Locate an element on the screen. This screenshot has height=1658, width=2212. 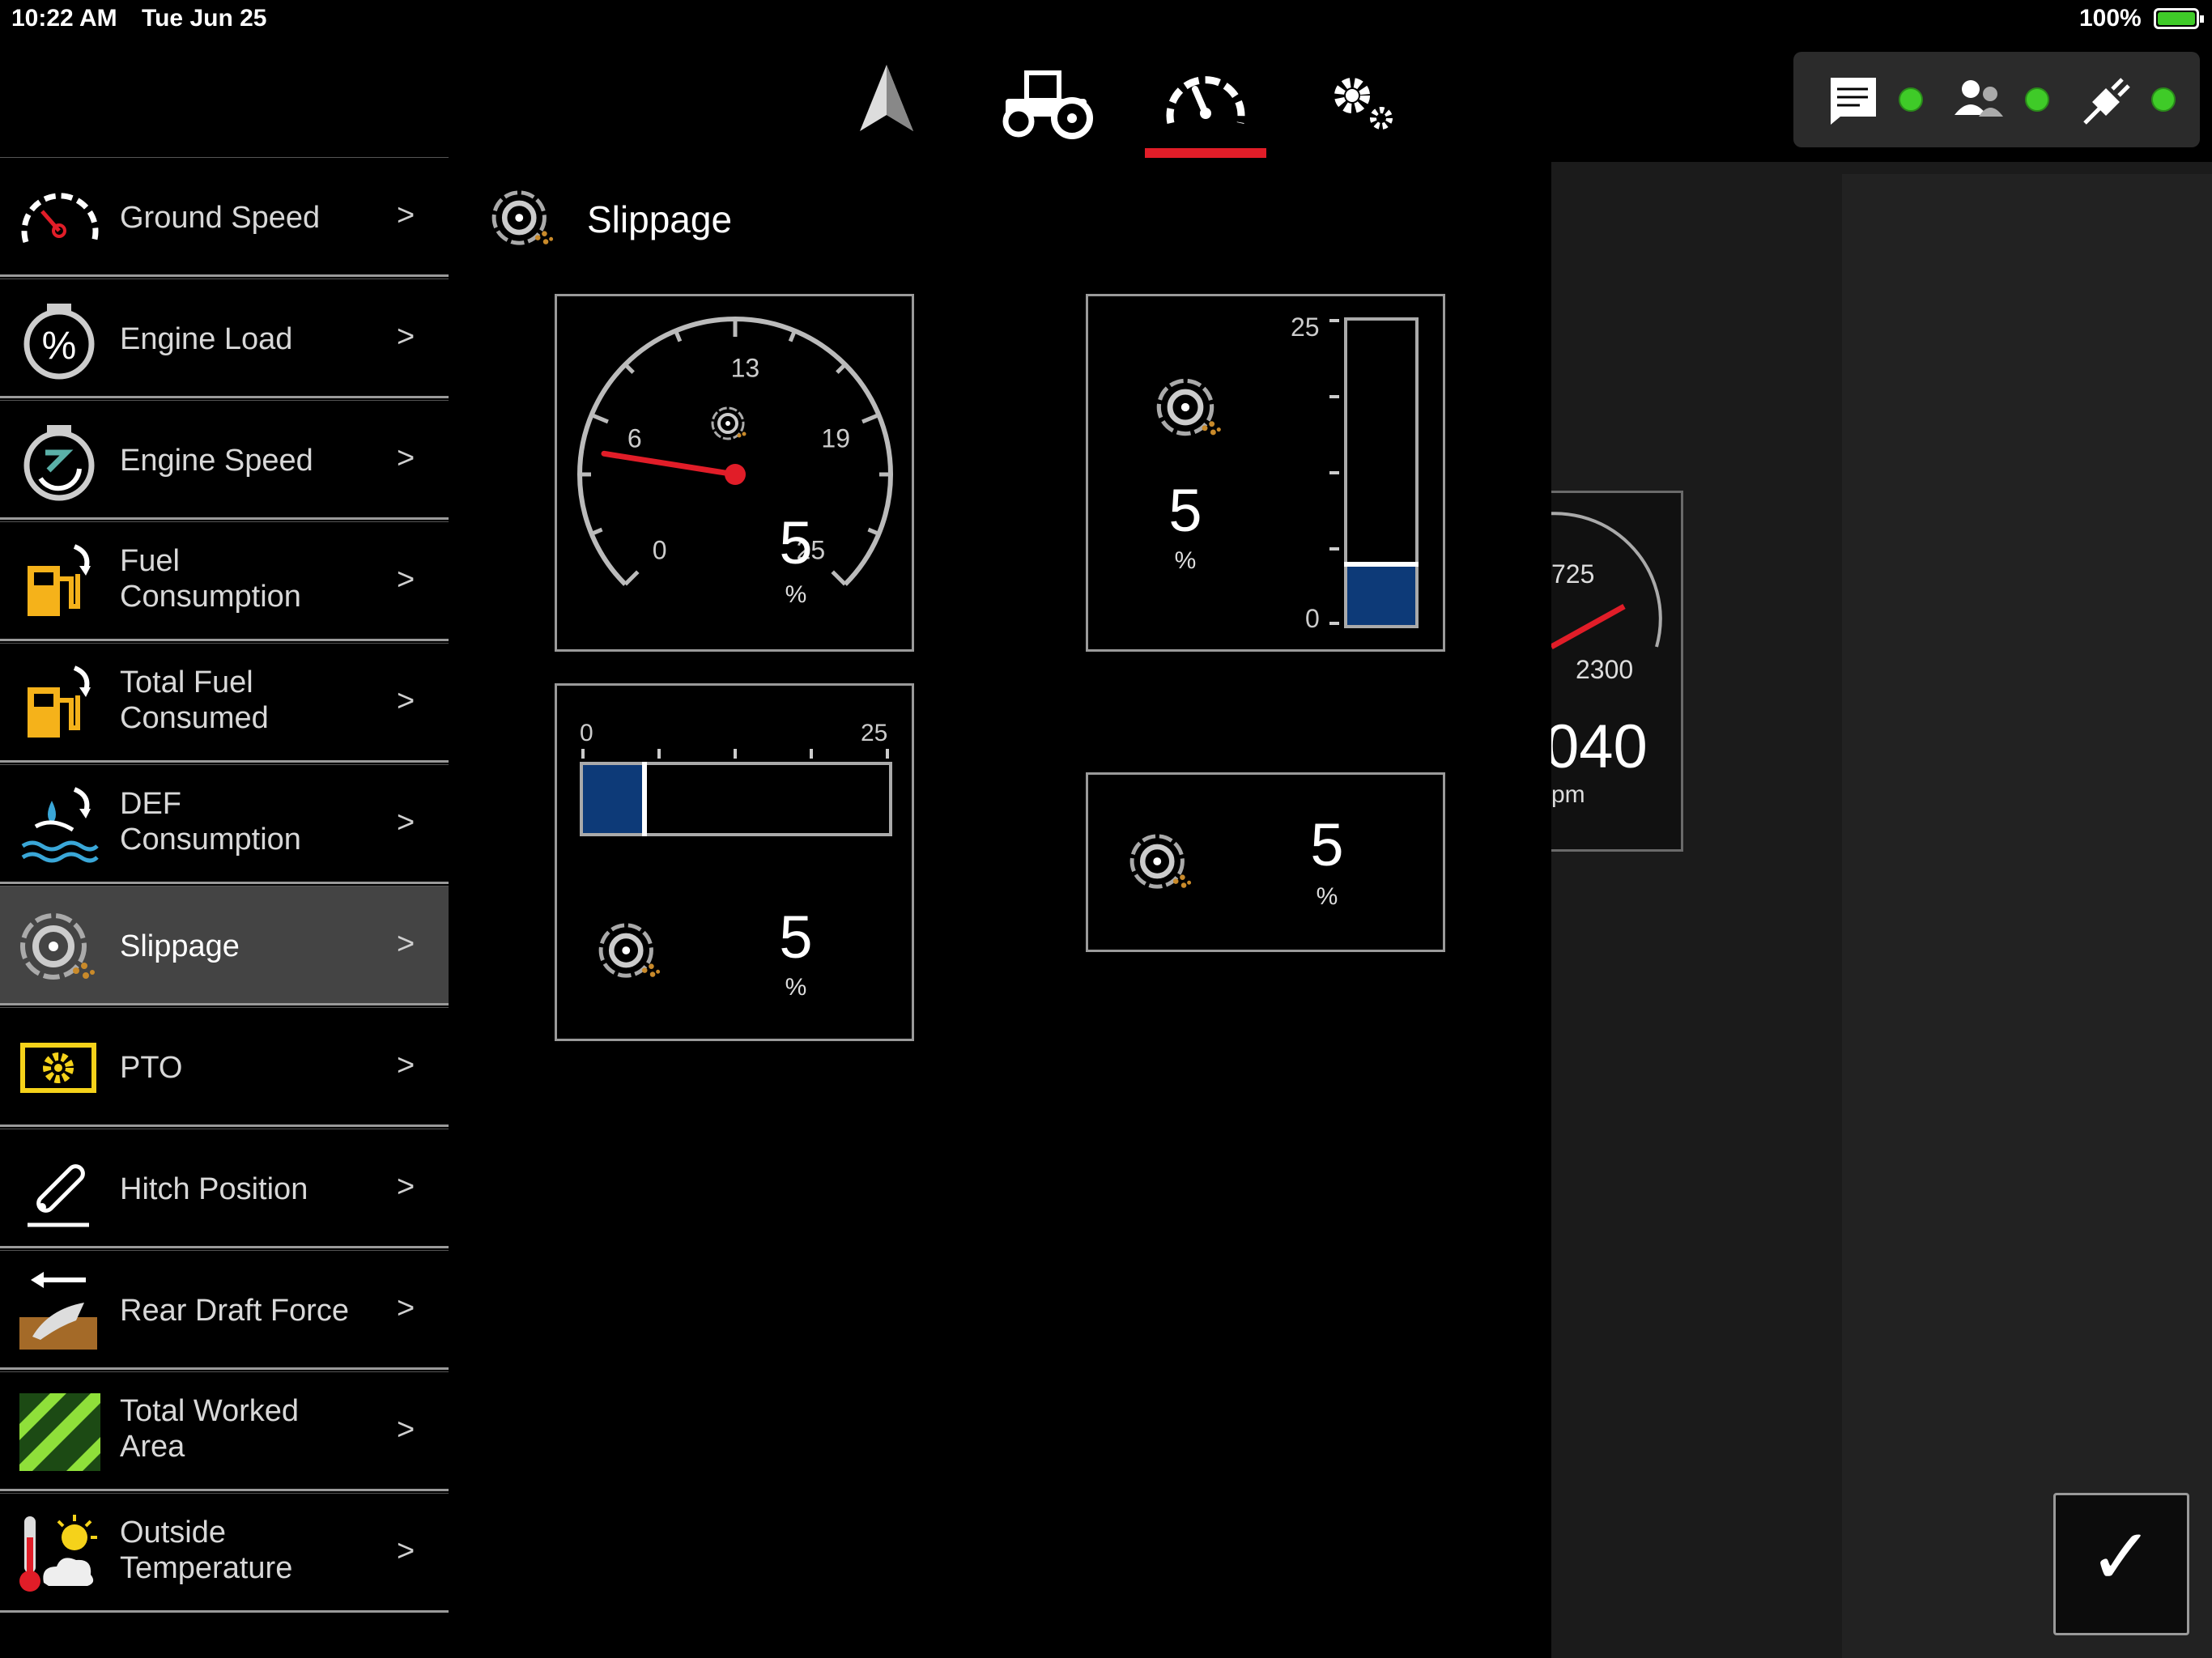
battery-percent: 100% is located at coordinates (2111, 18).